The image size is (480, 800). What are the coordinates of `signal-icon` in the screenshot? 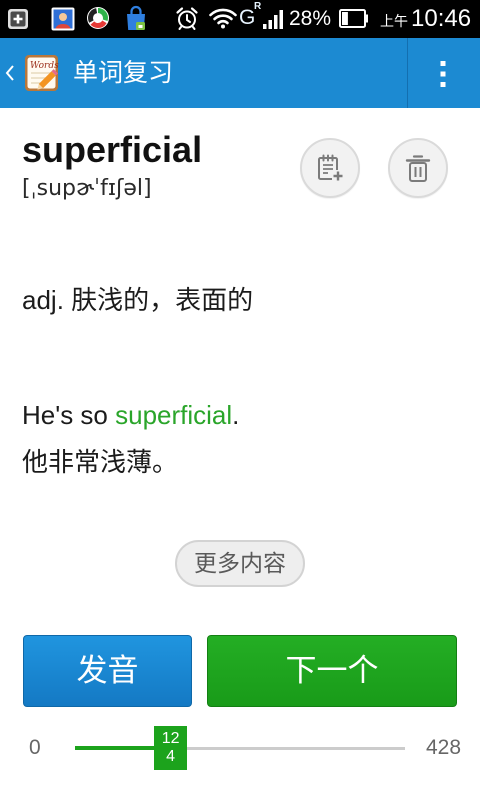 It's located at (273, 19).